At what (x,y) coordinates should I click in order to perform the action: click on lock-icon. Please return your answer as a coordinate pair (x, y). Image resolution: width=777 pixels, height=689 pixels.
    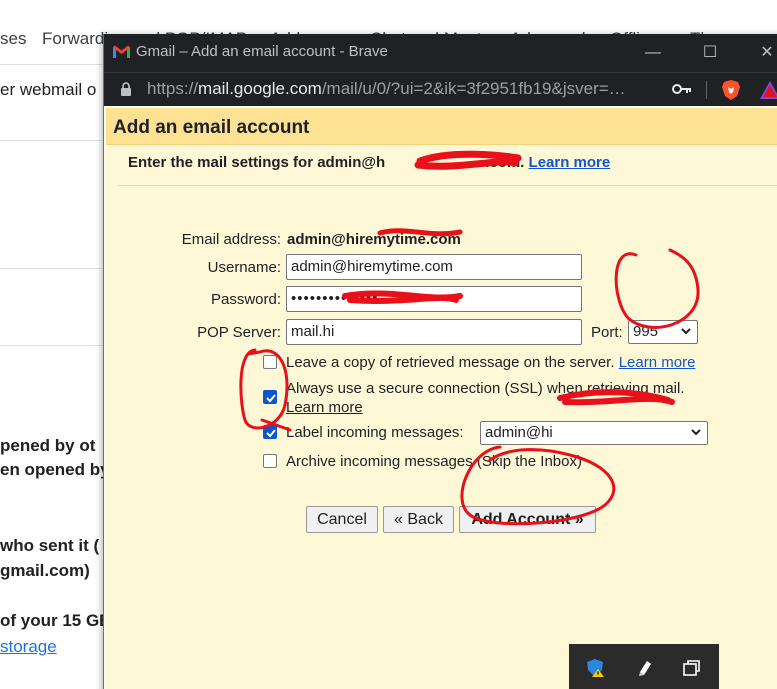
    Looking at the image, I should click on (126, 89).